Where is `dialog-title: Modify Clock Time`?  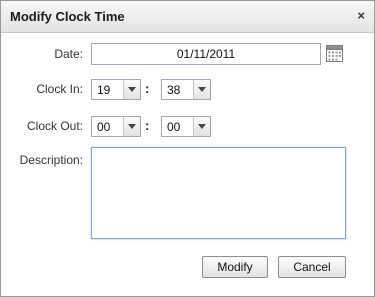
dialog-title: Modify Clock Time is located at coordinates (67, 16).